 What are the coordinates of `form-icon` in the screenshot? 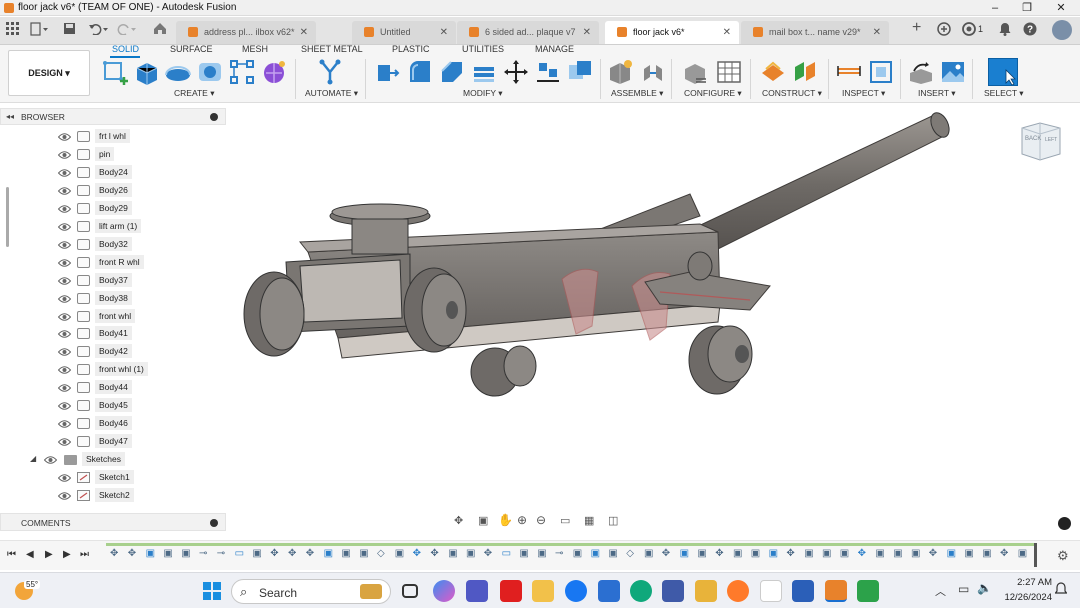 It's located at (274, 72).